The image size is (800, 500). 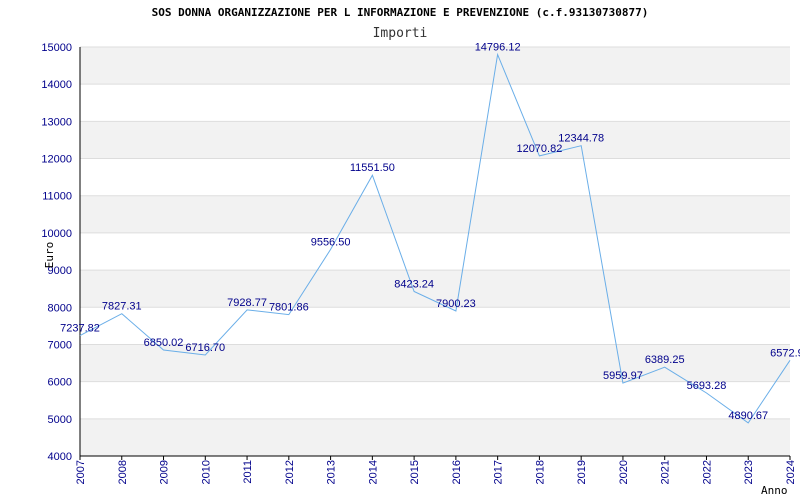 I want to click on y-tick-label: 5000, so click(x=60, y=420).